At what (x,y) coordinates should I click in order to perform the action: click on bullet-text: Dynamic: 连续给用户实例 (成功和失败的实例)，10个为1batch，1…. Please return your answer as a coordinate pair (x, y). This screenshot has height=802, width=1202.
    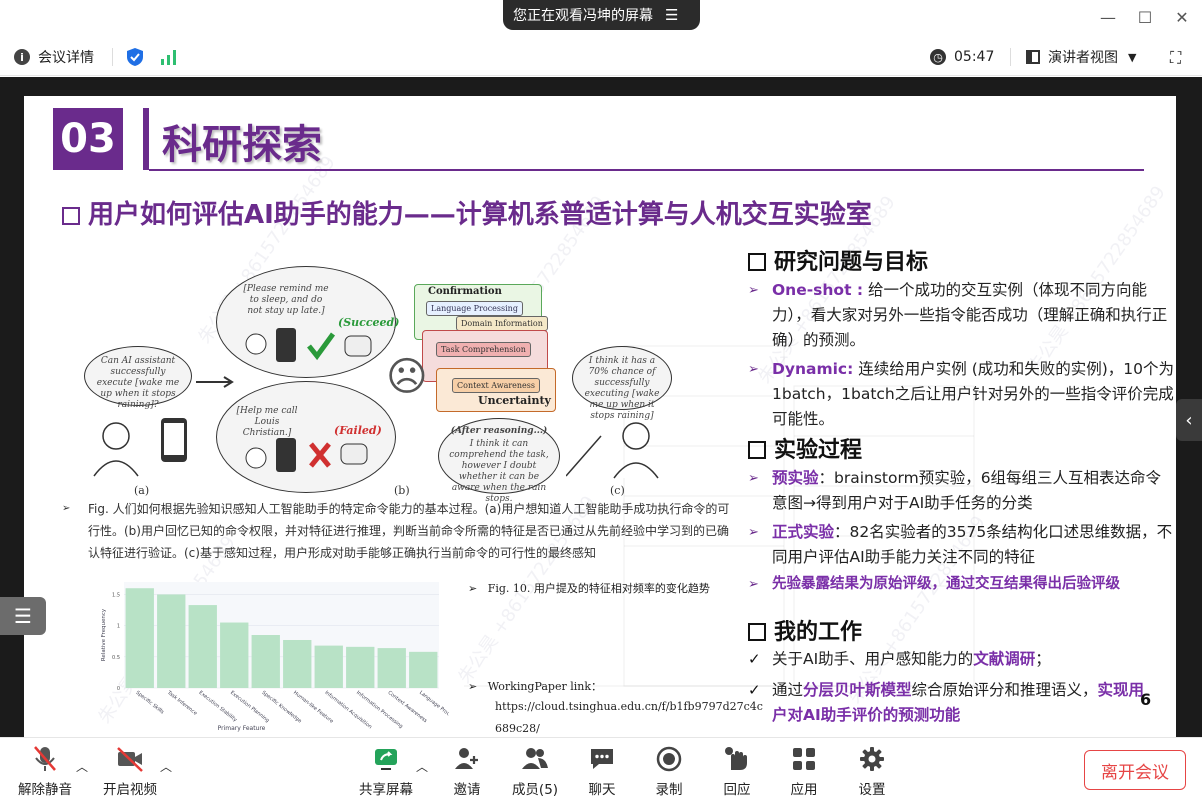
    Looking at the image, I should click on (973, 394).